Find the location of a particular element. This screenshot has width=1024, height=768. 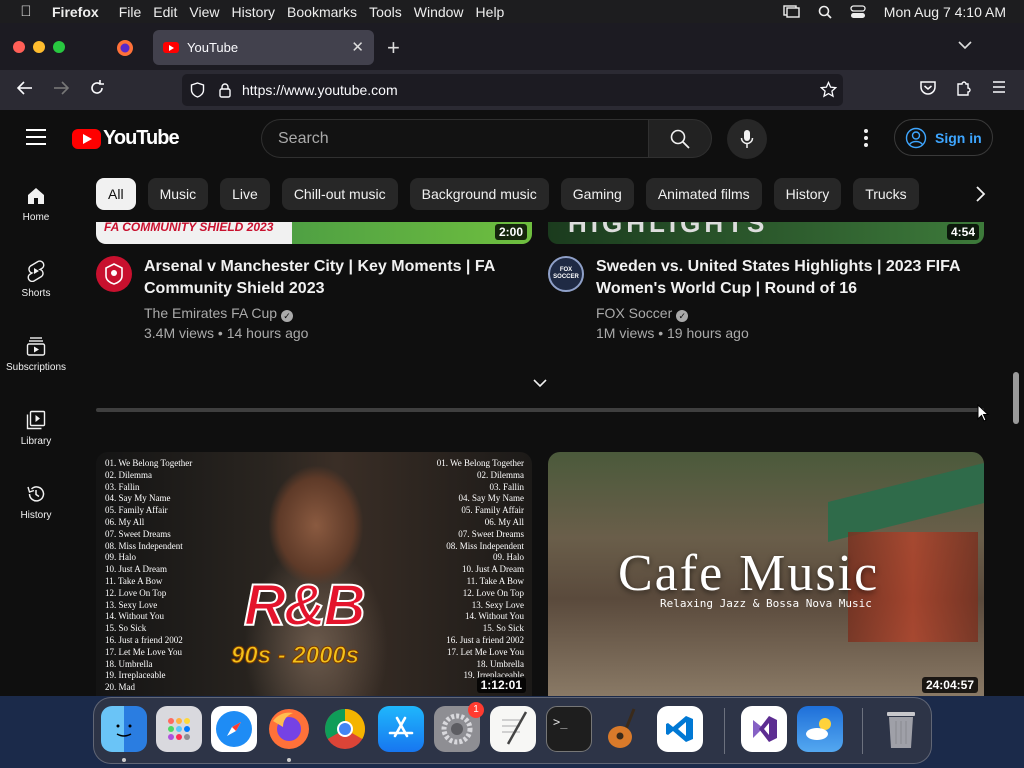

bookmark-star-icon is located at coordinates (828, 89).